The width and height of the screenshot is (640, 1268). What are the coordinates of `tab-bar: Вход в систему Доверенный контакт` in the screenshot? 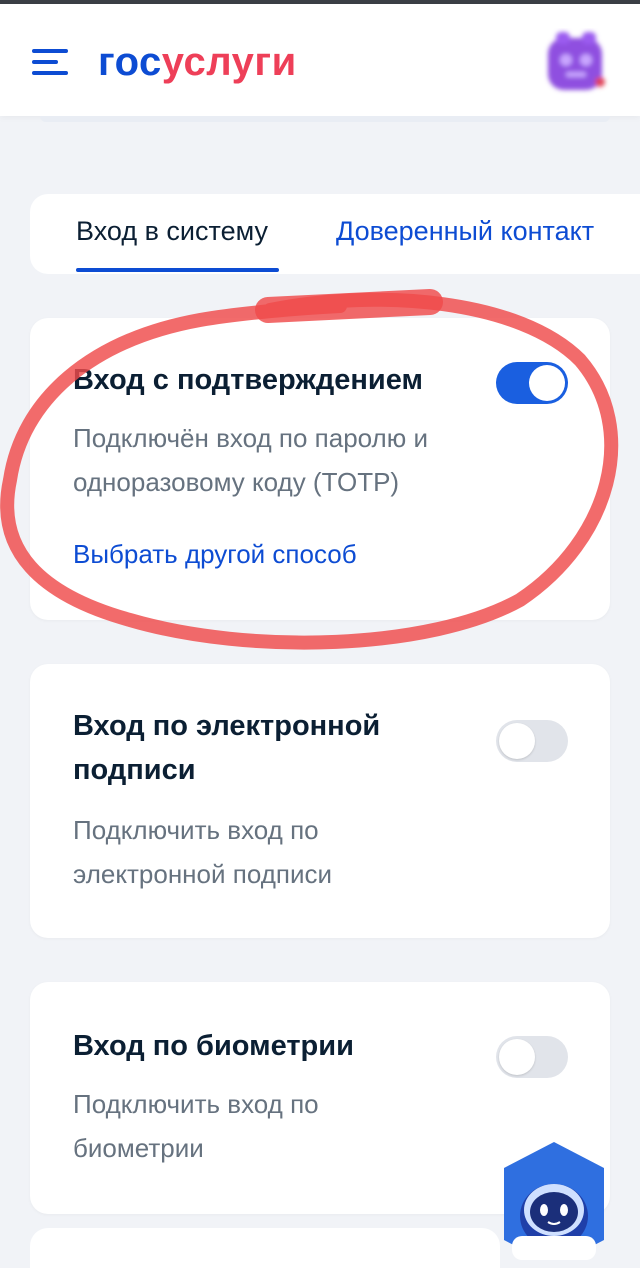 It's located at (335, 234).